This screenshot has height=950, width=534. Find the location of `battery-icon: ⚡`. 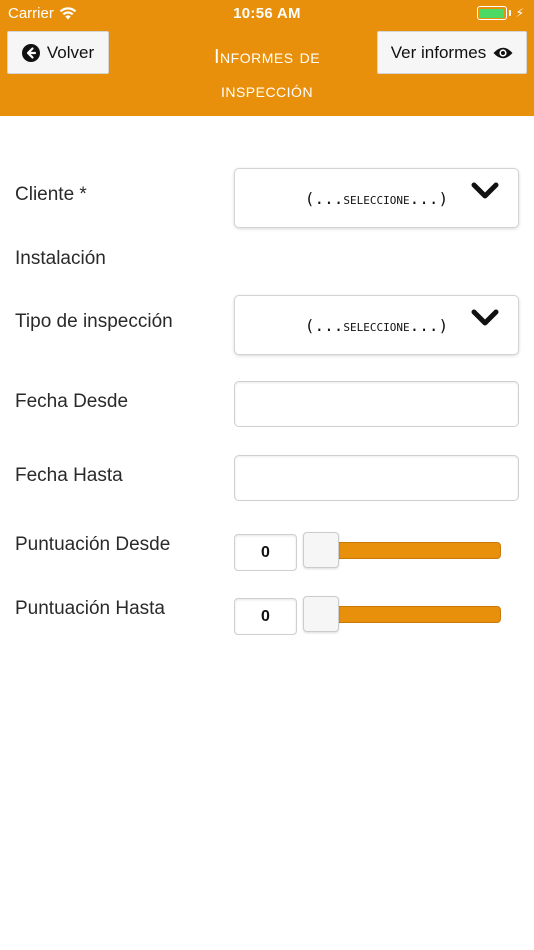

battery-icon: ⚡ is located at coordinates (500, 13).